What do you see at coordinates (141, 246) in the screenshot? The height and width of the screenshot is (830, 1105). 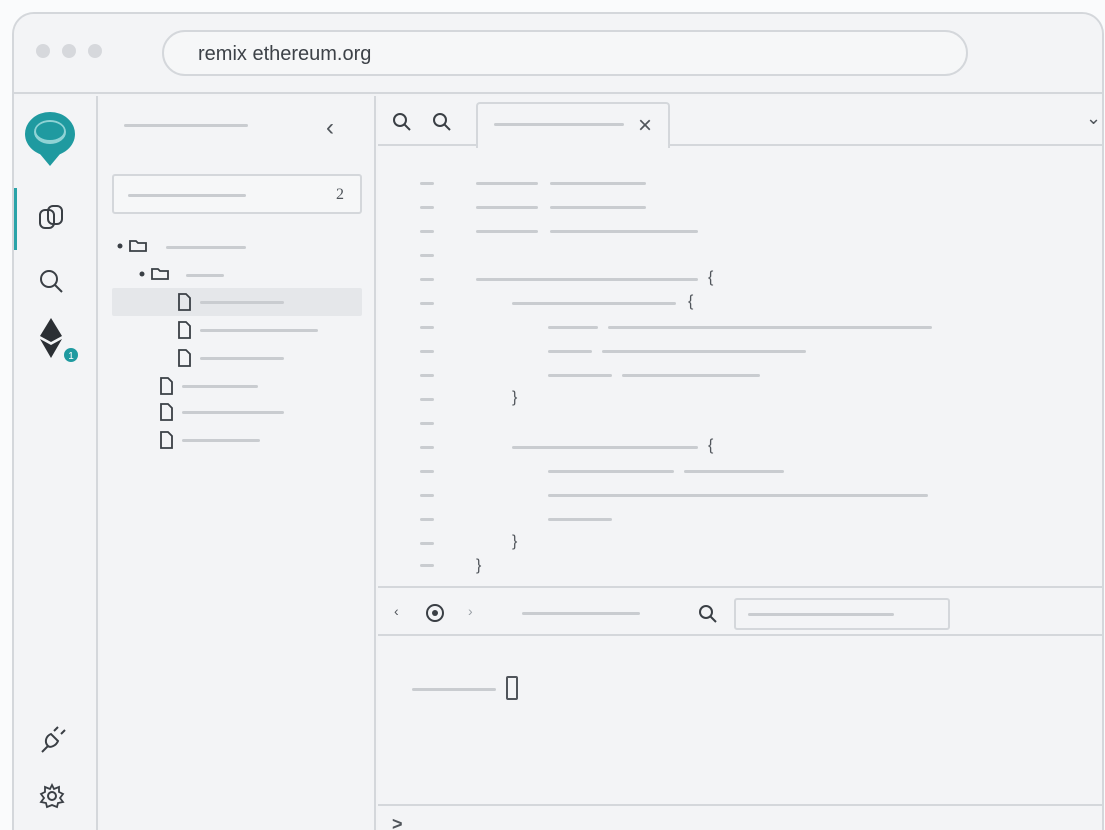 I see `tree-folder-root` at bounding box center [141, 246].